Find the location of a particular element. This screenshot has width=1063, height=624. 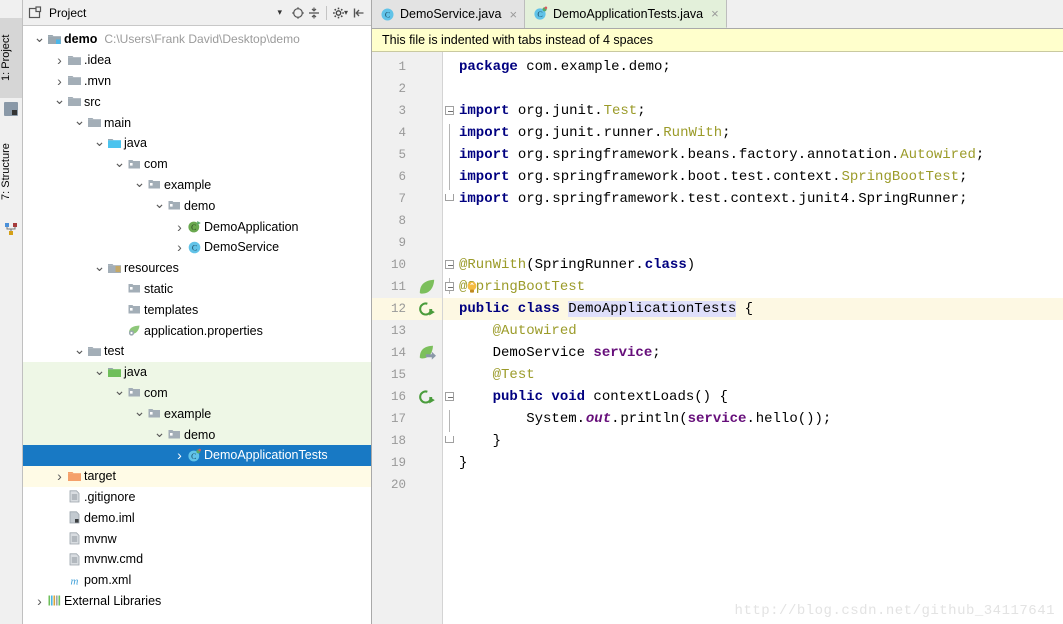

spring-properties-icon is located at coordinates (134, 330).